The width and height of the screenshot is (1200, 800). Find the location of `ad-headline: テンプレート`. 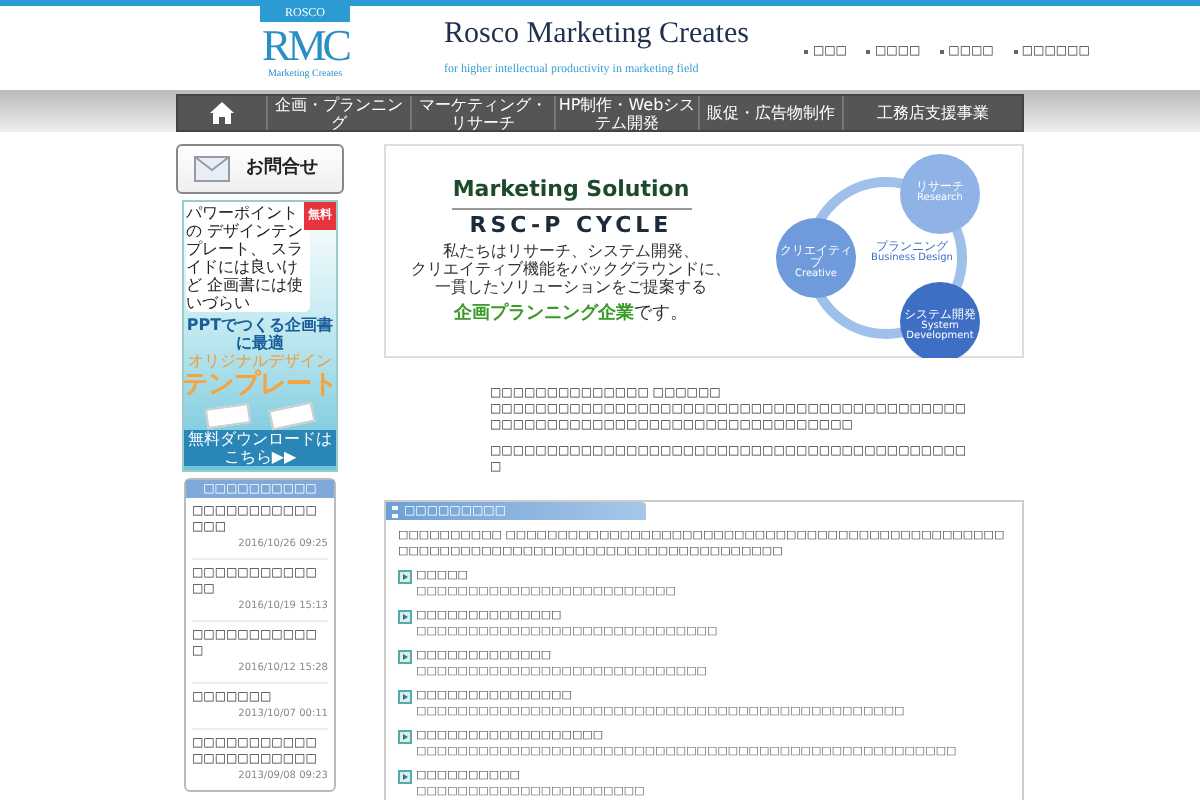

ad-headline: テンプレート is located at coordinates (260, 386).